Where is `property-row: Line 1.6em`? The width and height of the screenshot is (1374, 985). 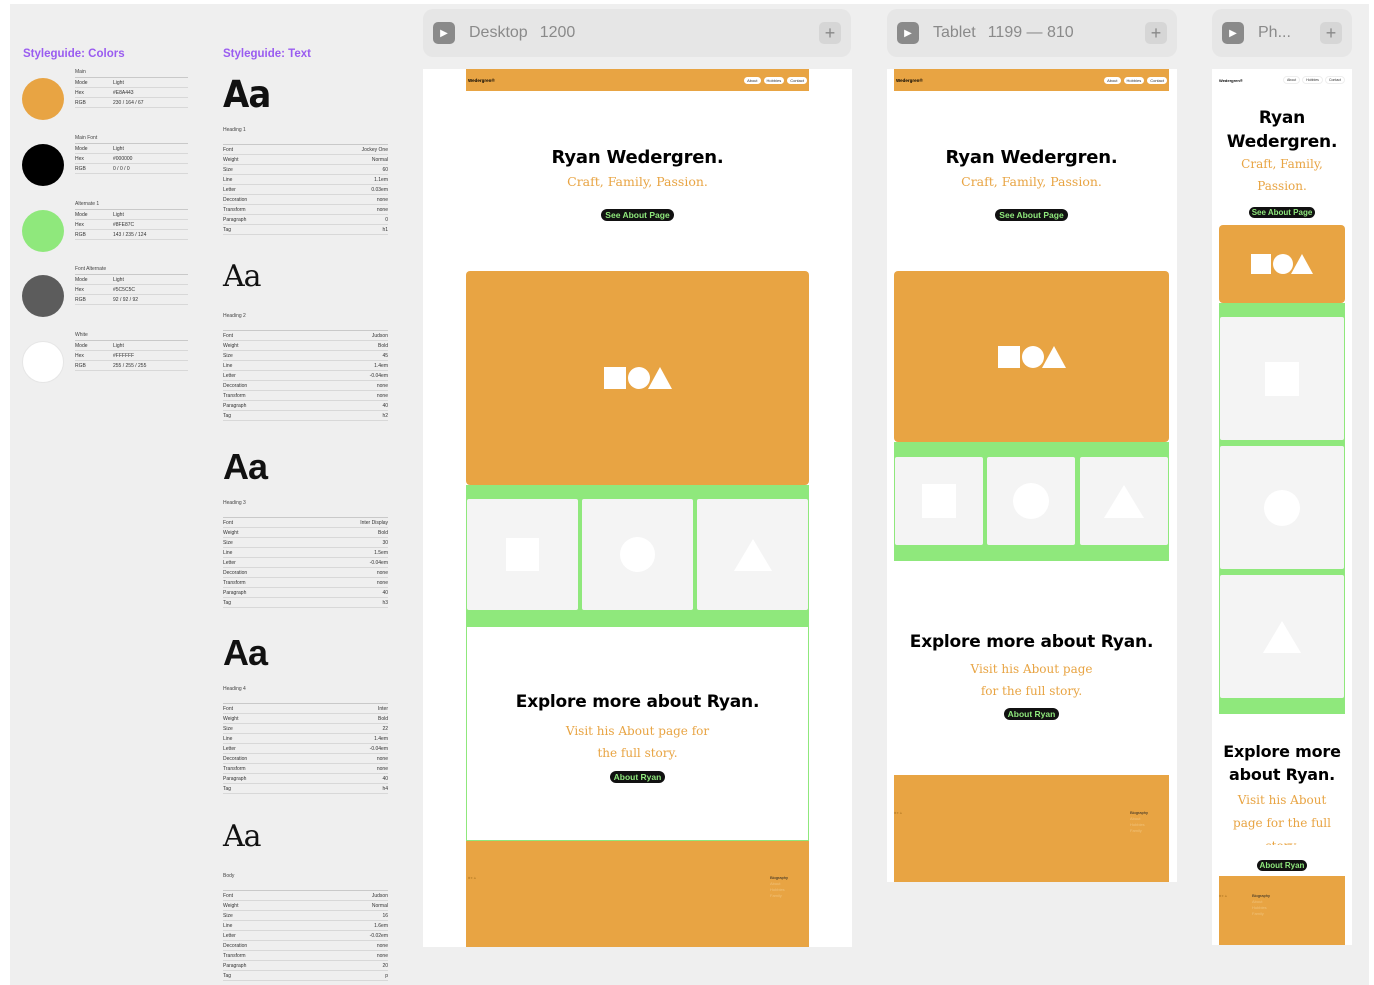
property-row: Line 1.6em is located at coordinates (305, 926).